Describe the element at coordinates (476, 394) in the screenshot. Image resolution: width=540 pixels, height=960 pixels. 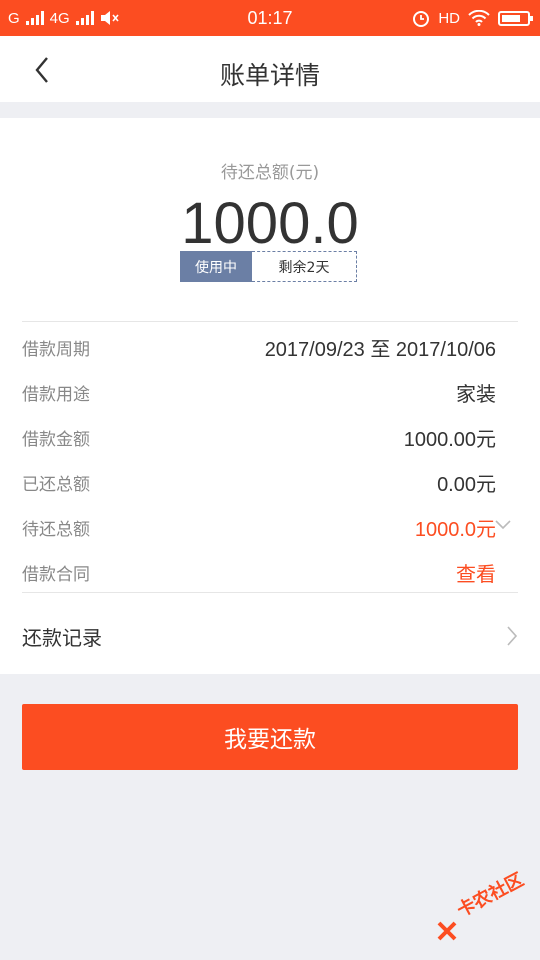
I see `row-value: 家装` at that location.